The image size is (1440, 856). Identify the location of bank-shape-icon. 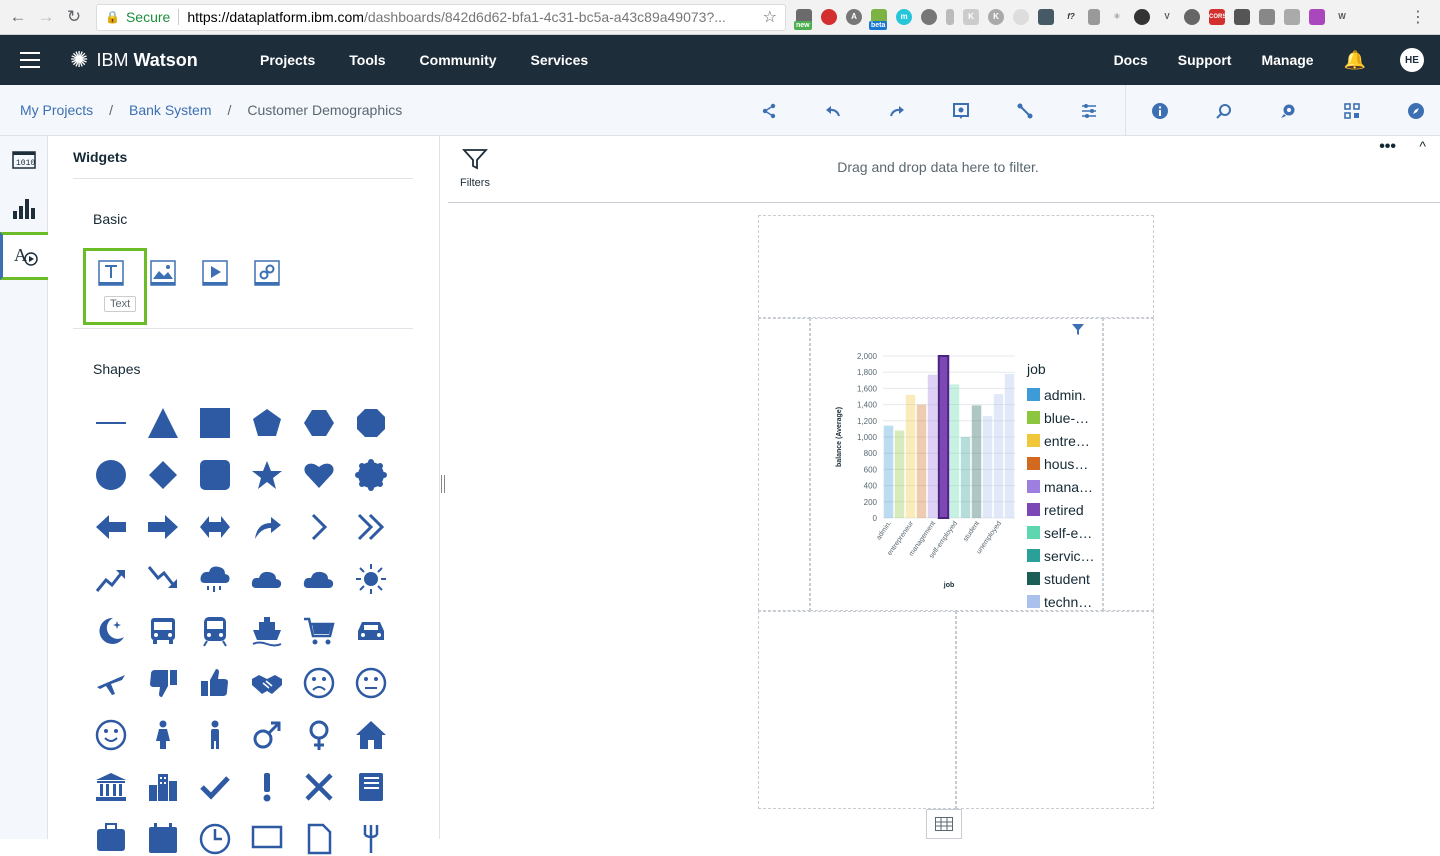
(111, 787).